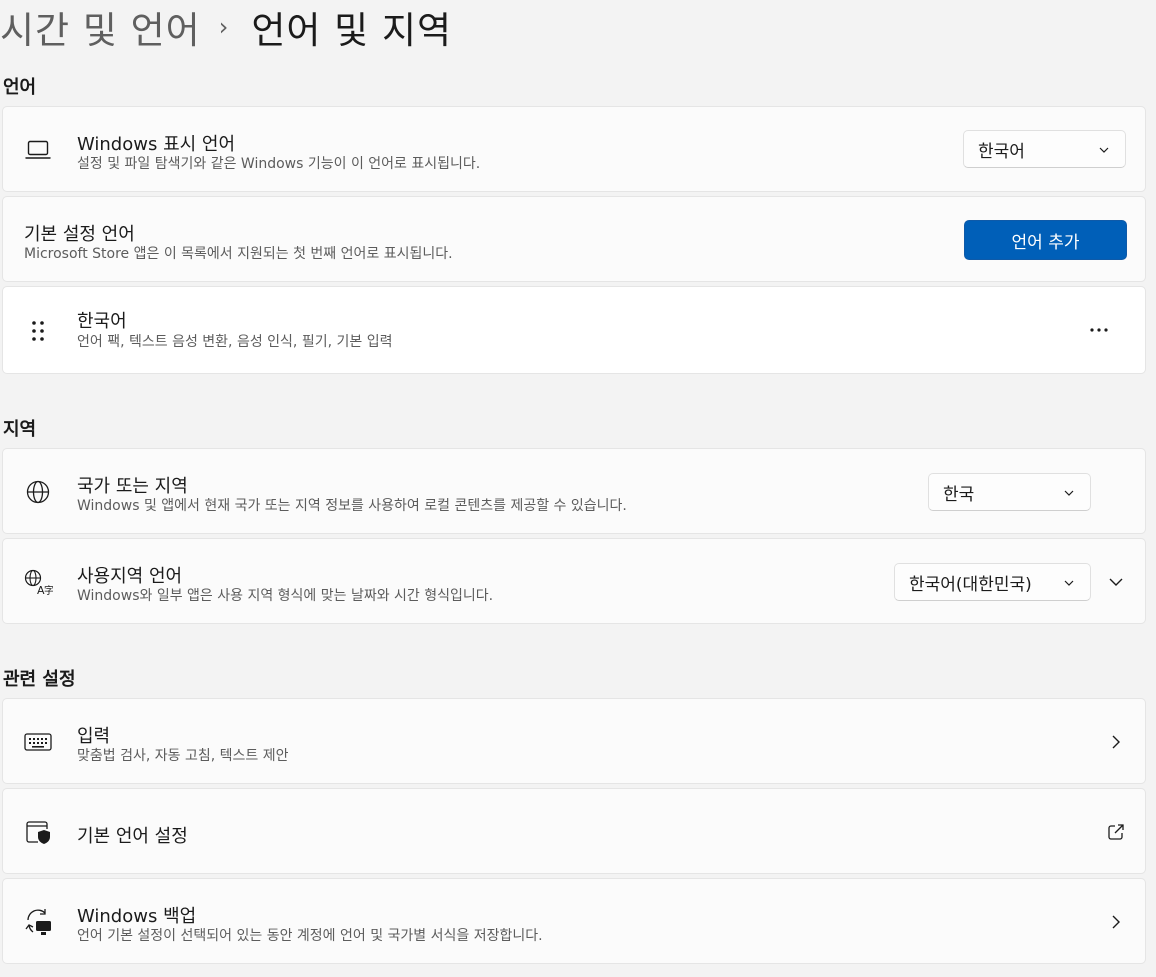 Image resolution: width=1156 pixels, height=977 pixels. I want to click on language-item-description: 언어 팩, 텍스트 음성 변환, 음성 인식, 필기, 기본 입력, so click(235, 342).